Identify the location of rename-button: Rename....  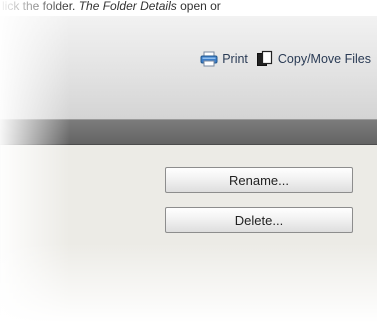
(259, 180).